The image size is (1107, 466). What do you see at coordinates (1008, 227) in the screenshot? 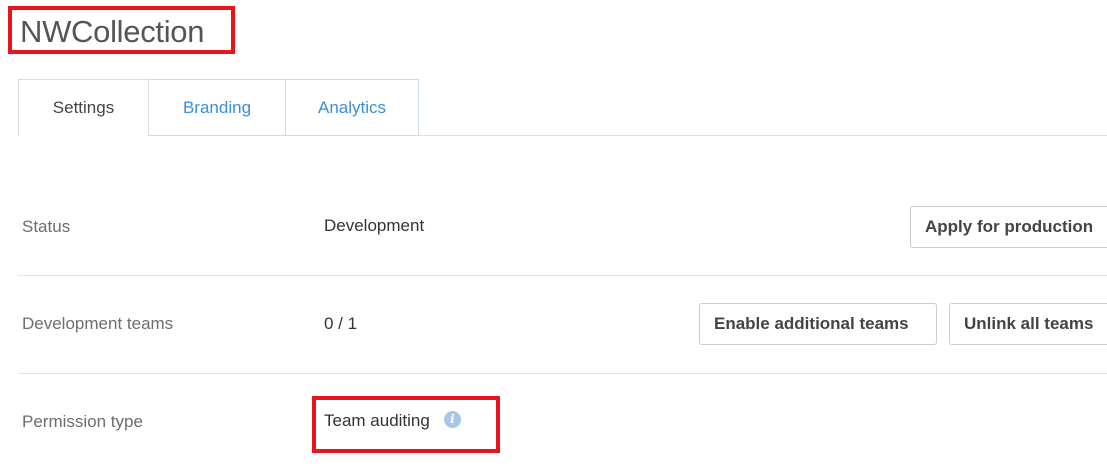
I see `apply-for-production-button: Apply for production` at bounding box center [1008, 227].